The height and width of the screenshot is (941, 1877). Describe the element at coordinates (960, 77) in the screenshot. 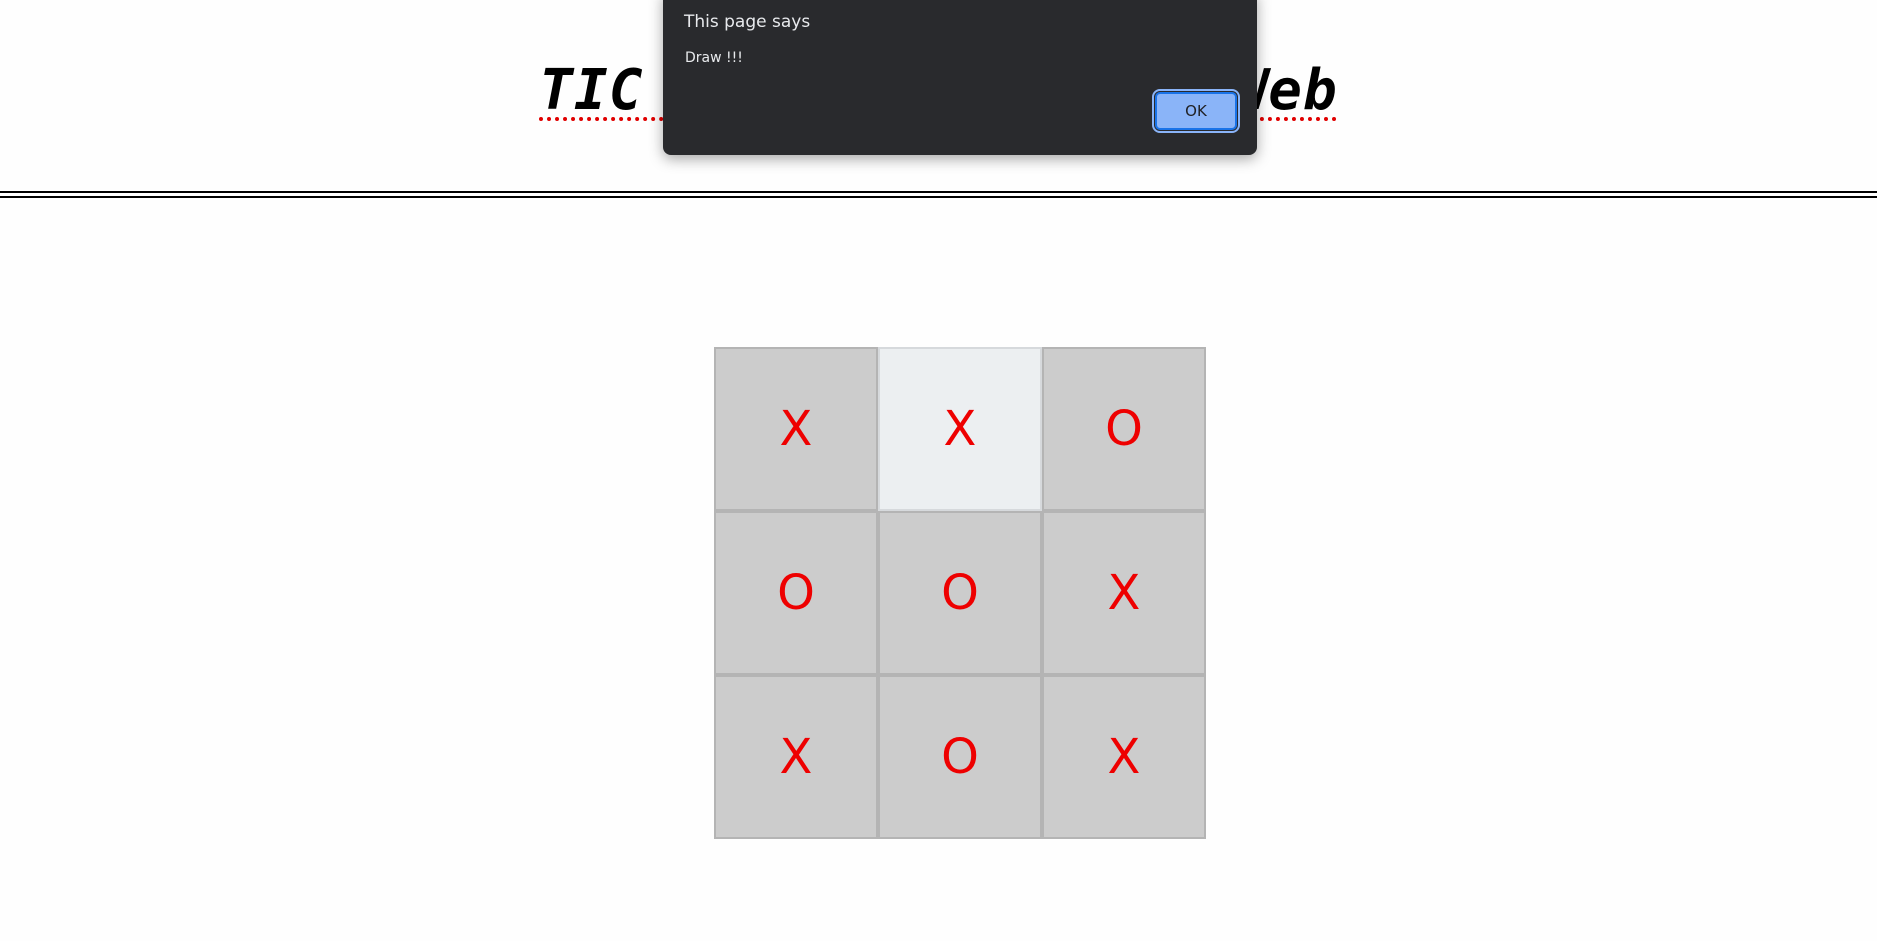

I see `alert-dialog: This page says Draw !!! OK` at that location.